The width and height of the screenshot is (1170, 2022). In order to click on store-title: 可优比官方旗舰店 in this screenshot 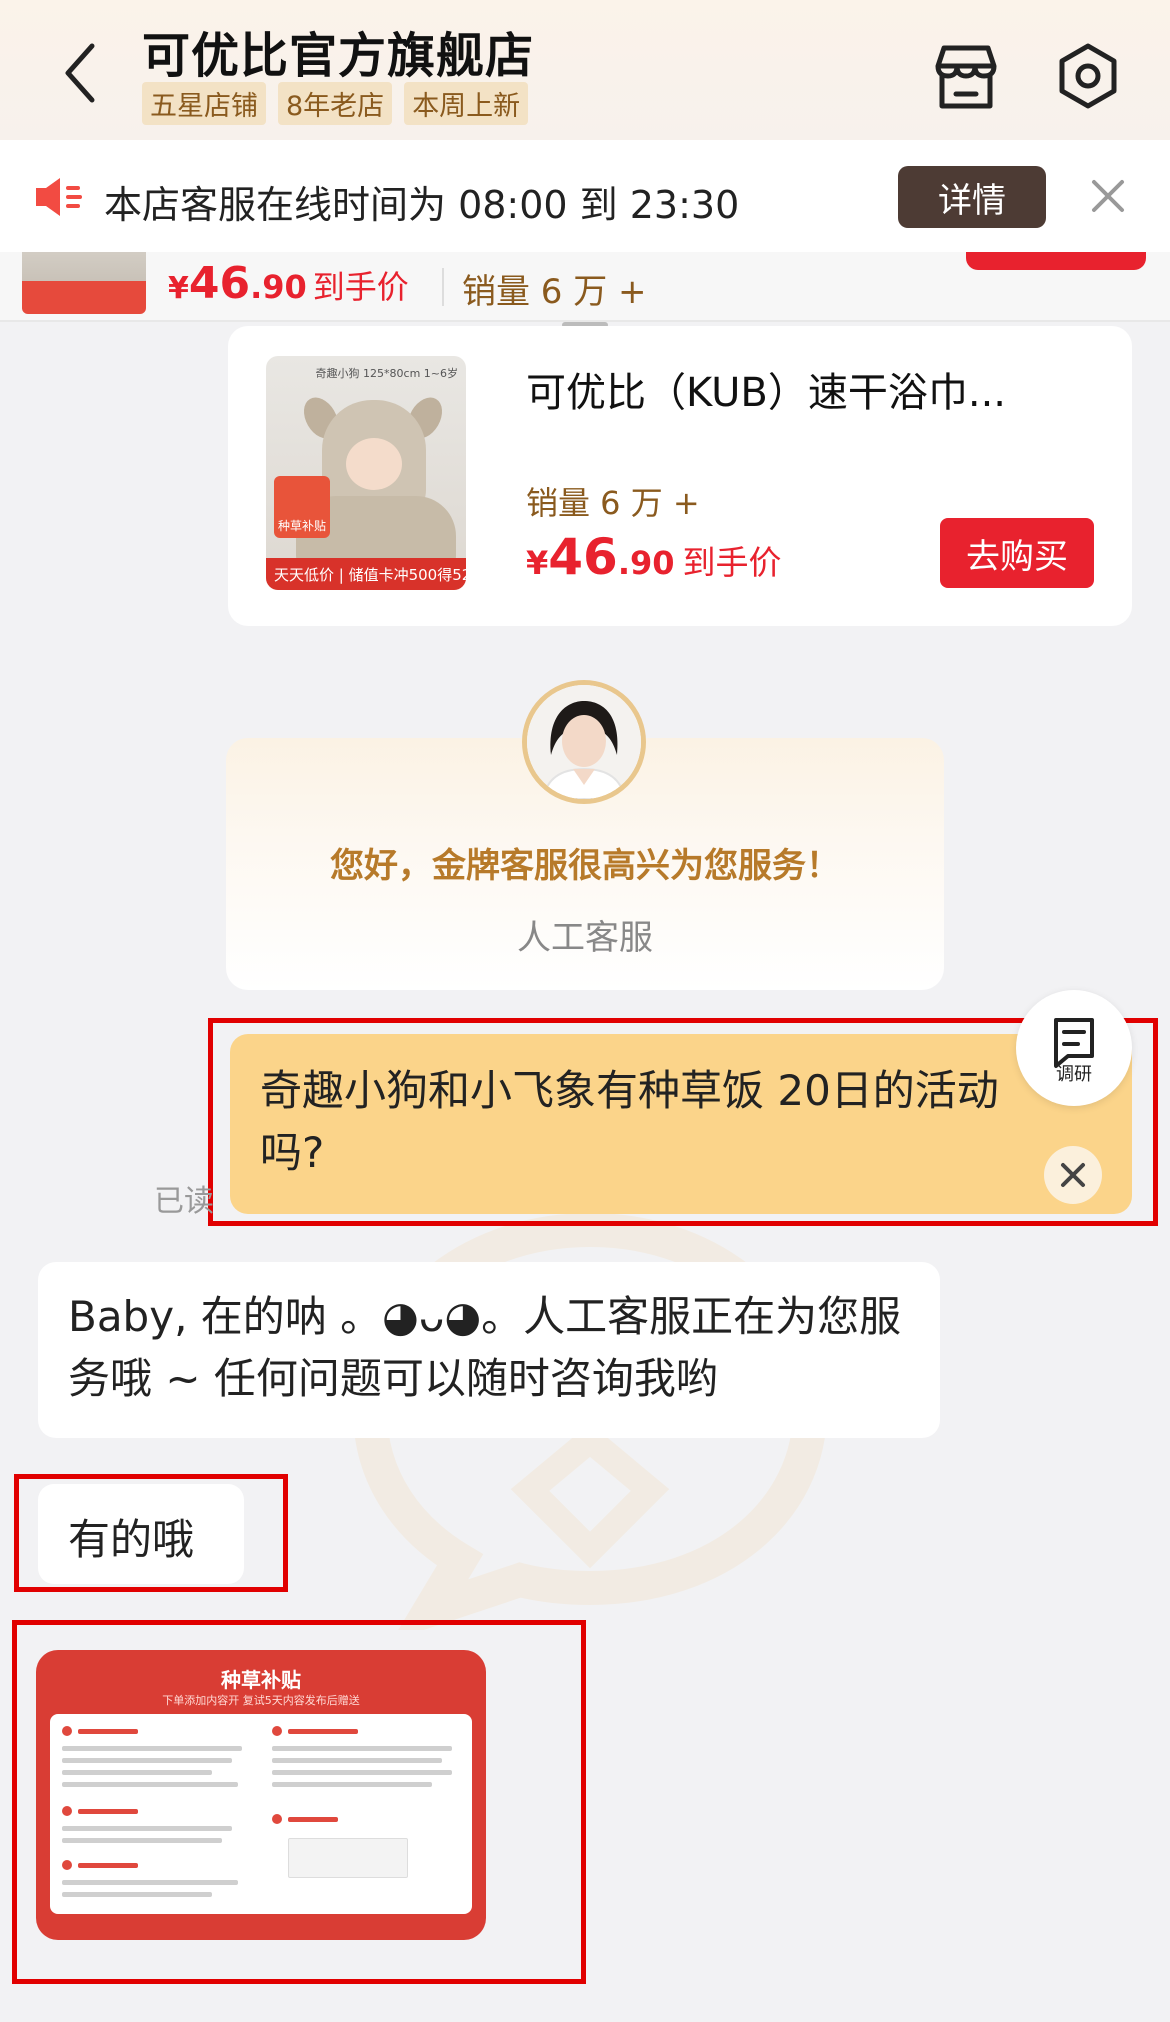, I will do `click(338, 51)`.